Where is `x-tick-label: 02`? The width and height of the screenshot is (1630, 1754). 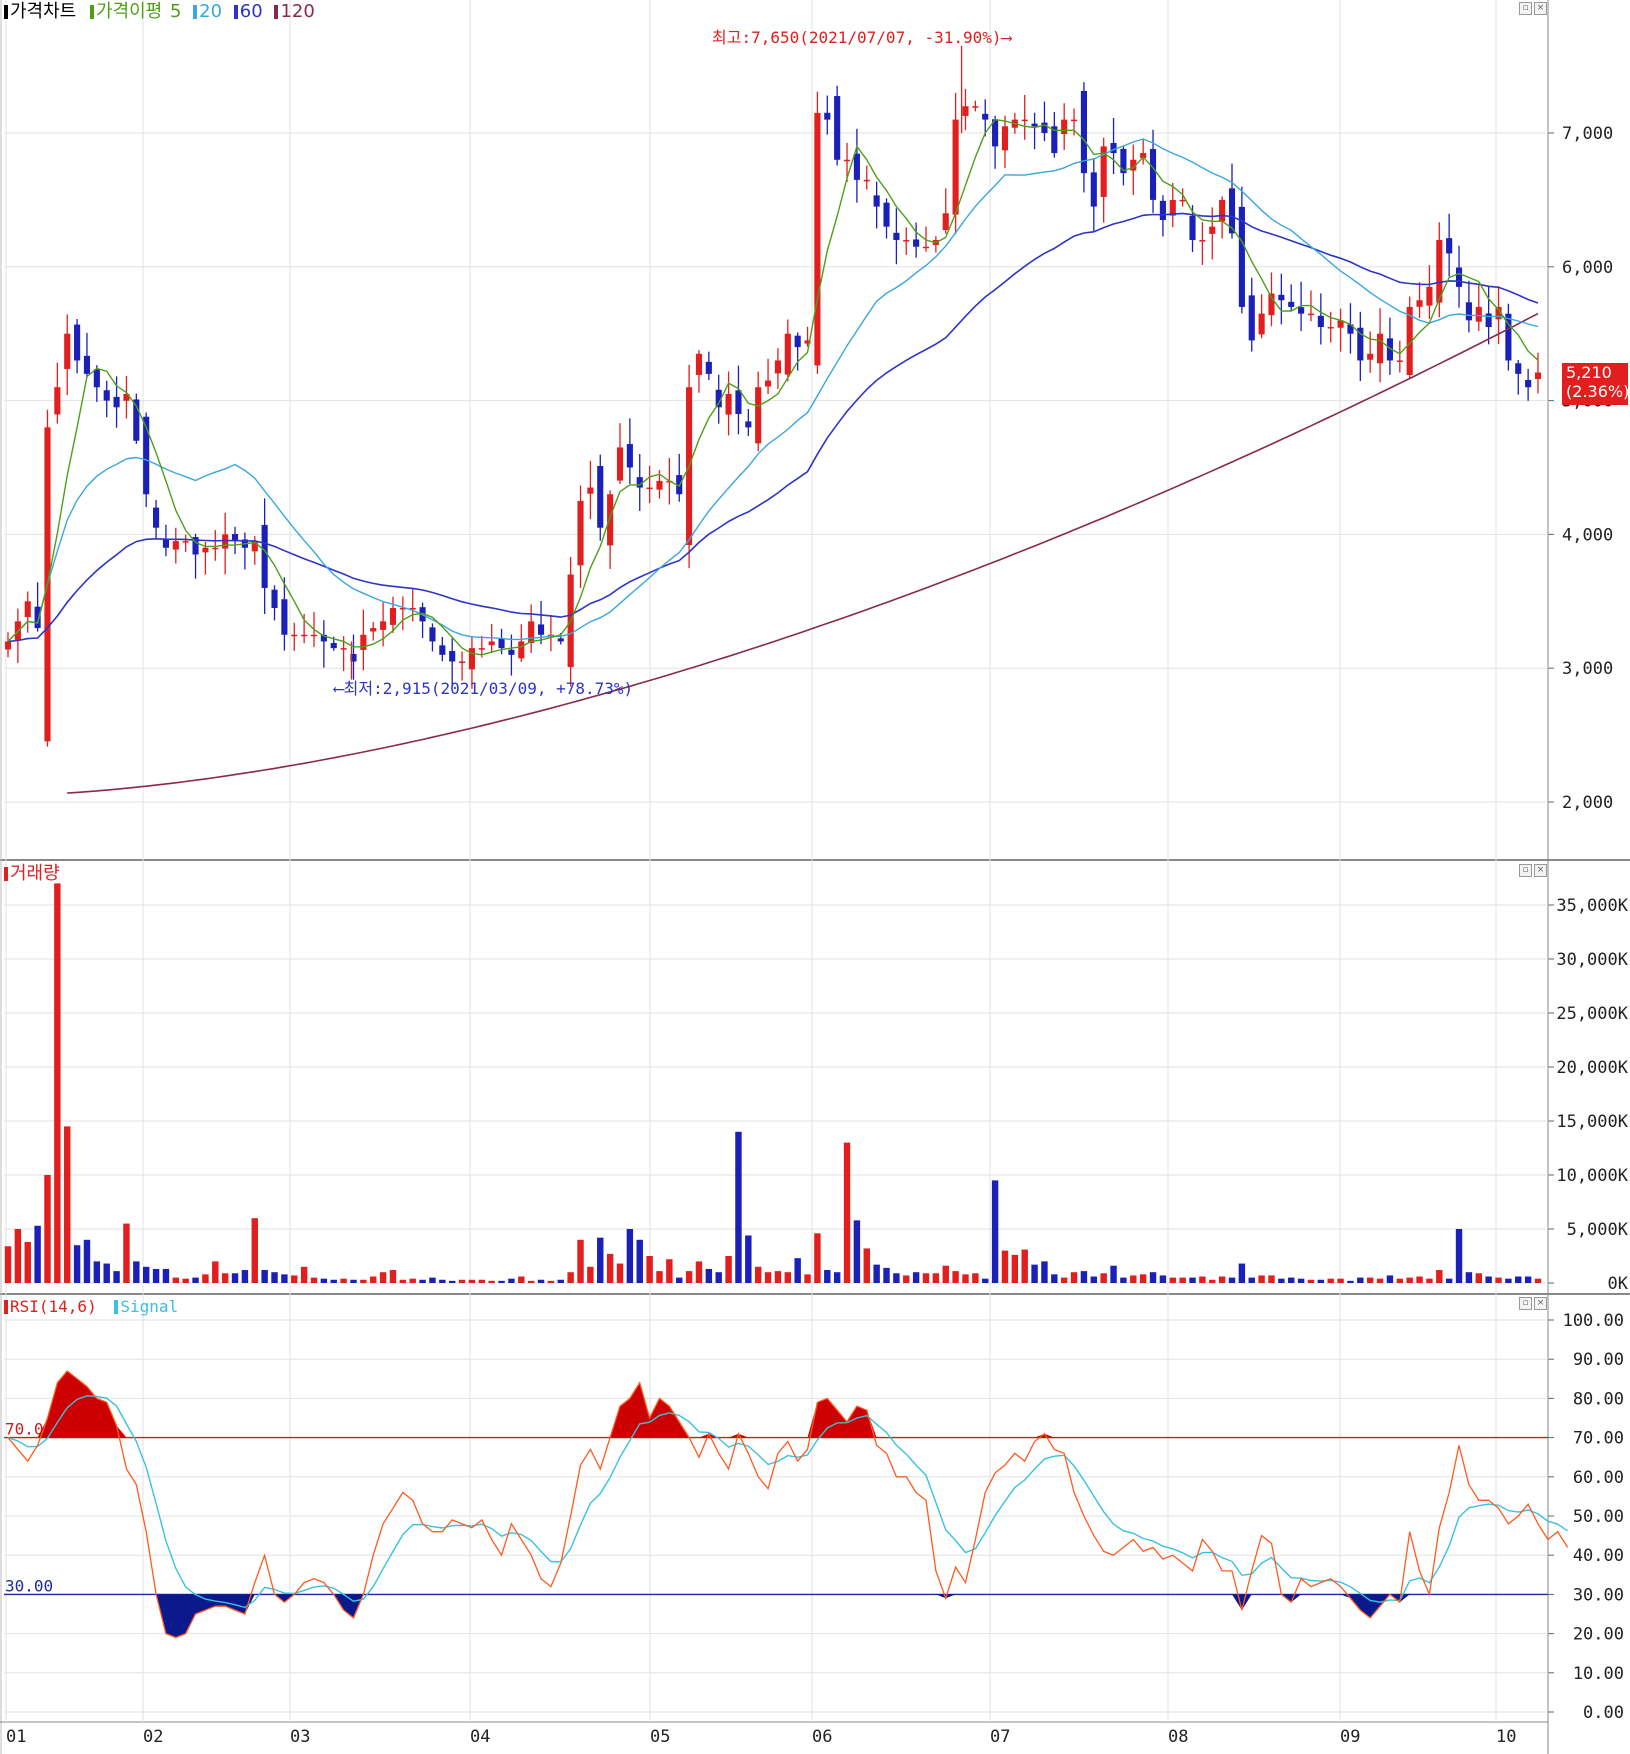
x-tick-label: 02 is located at coordinates (153, 1737).